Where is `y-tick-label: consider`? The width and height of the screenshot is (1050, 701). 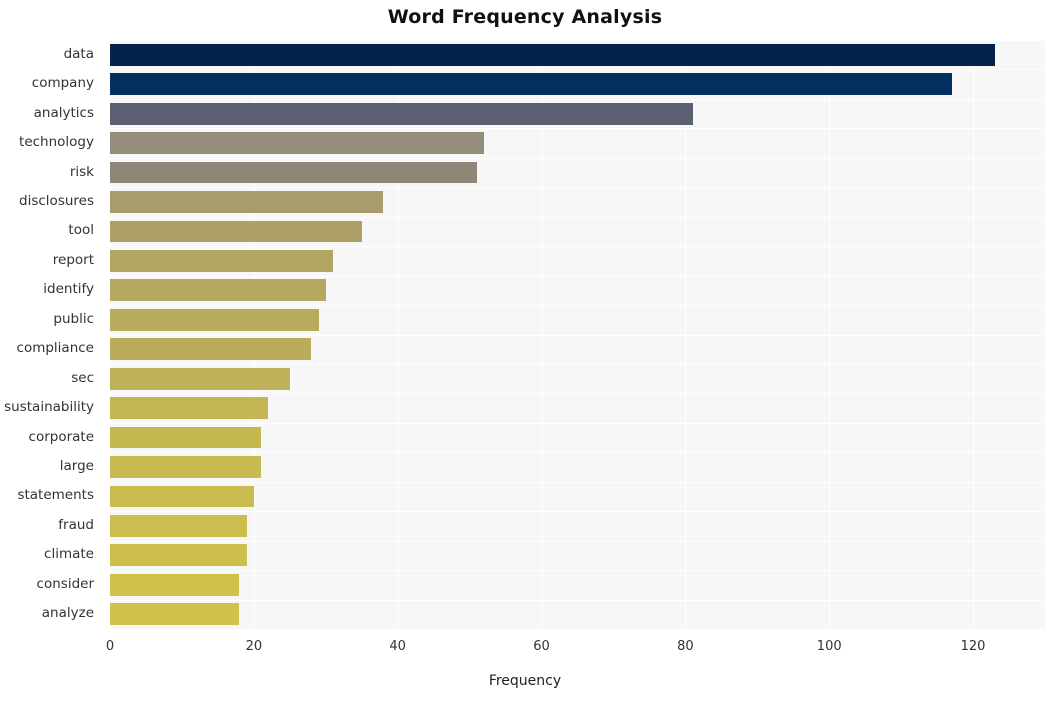 y-tick-label: consider is located at coordinates (65, 583).